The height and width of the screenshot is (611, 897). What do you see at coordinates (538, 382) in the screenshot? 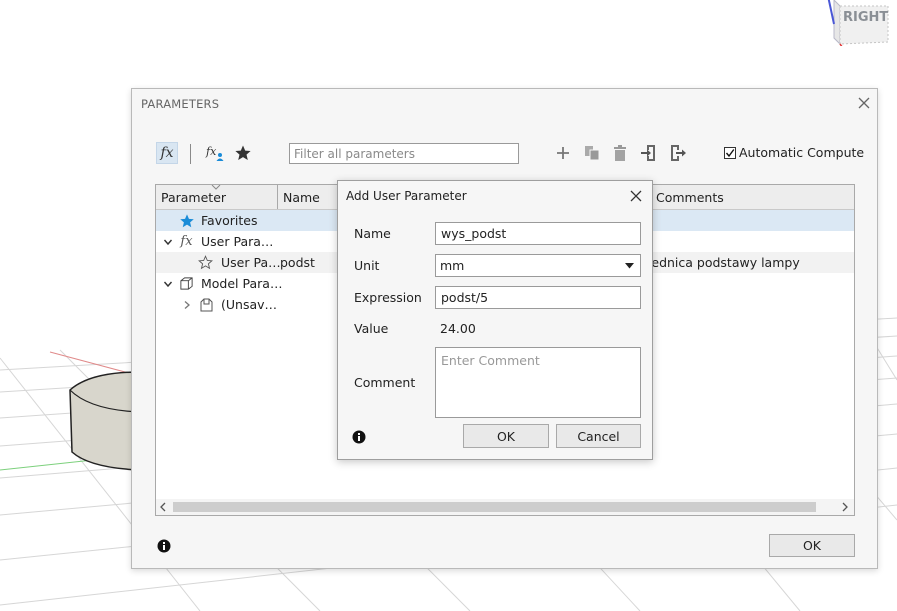
I see `comment-input` at bounding box center [538, 382].